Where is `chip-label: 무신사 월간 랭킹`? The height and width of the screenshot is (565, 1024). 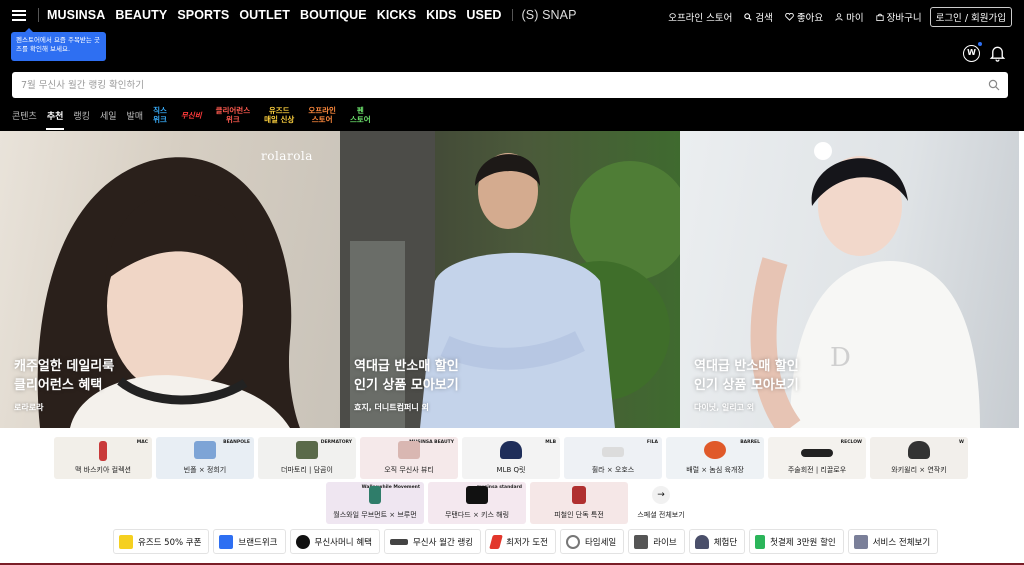 chip-label: 무신사 월간 랭킹 is located at coordinates (443, 542).